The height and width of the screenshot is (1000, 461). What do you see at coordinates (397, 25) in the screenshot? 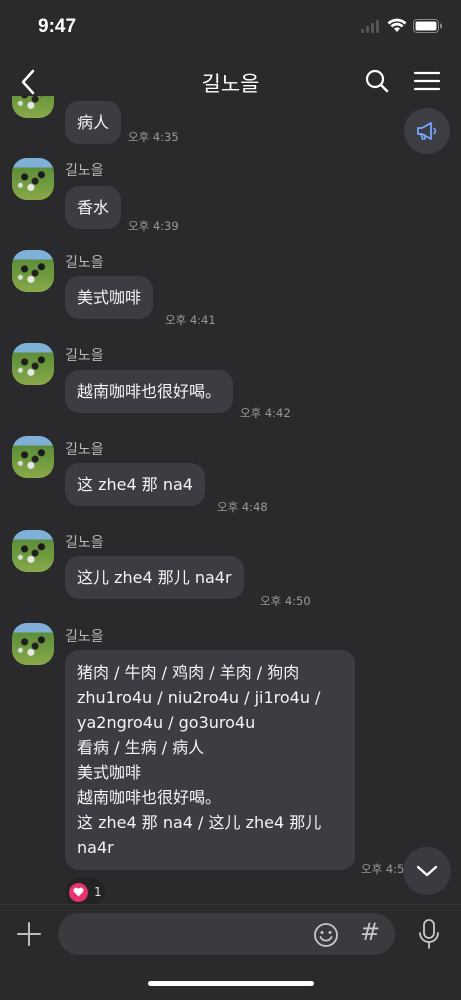
I see `wifi-icon` at bounding box center [397, 25].